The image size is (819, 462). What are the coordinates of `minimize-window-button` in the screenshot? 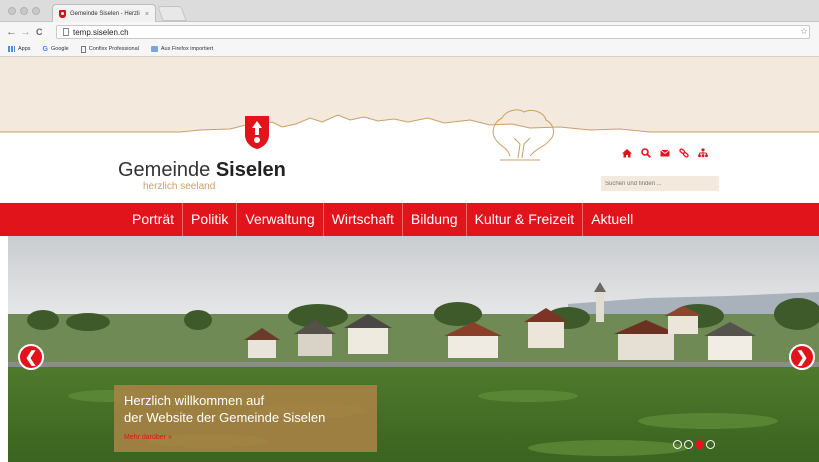 It's located at (24, 11).